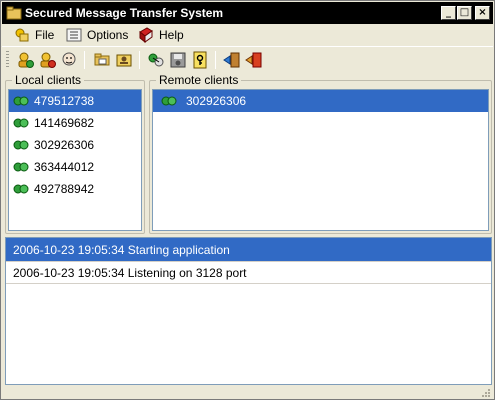  Describe the element at coordinates (64, 123) in the screenshot. I see `local-client-id: 141469682` at that location.